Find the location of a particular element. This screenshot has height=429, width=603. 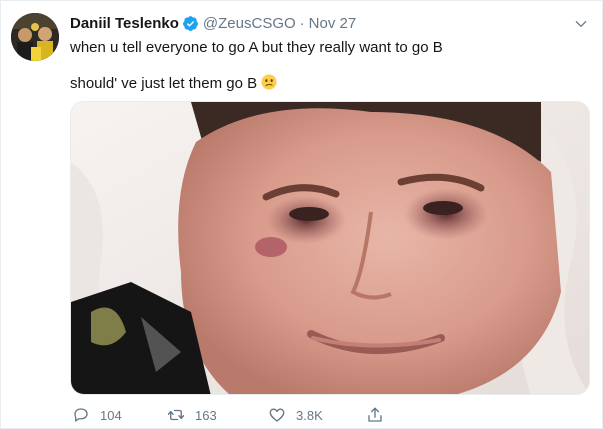

confused-face-emoji is located at coordinates (269, 82).